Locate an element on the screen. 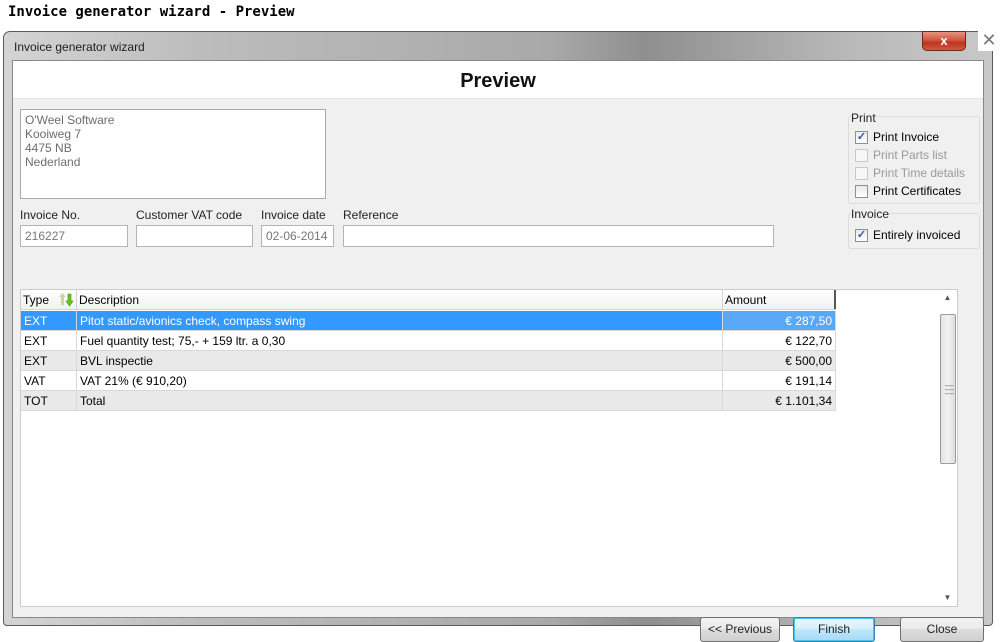 The height and width of the screenshot is (642, 1000). invoice-group-title: Invoice is located at coordinates (870, 214).